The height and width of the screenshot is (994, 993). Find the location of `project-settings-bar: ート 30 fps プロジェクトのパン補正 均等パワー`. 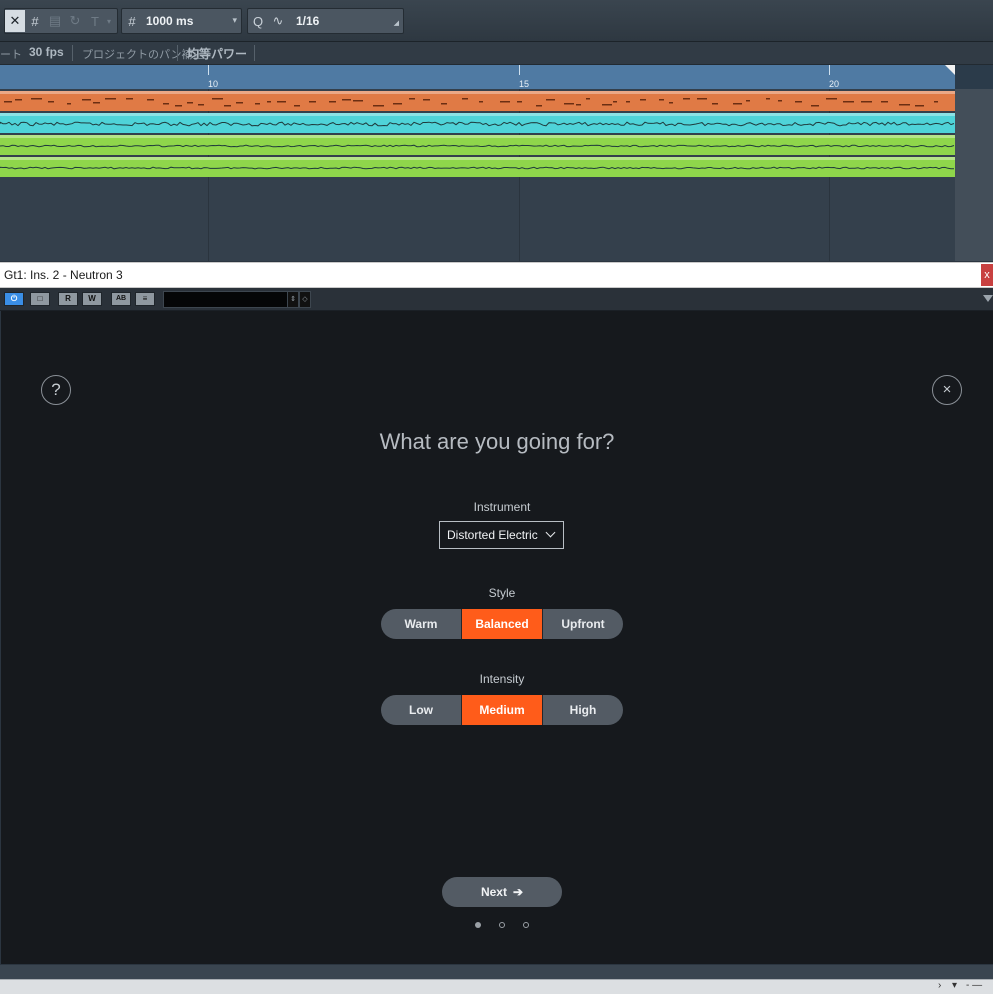

project-settings-bar: ート 30 fps プロジェクトのパン補正 均等パワー is located at coordinates (496, 53).